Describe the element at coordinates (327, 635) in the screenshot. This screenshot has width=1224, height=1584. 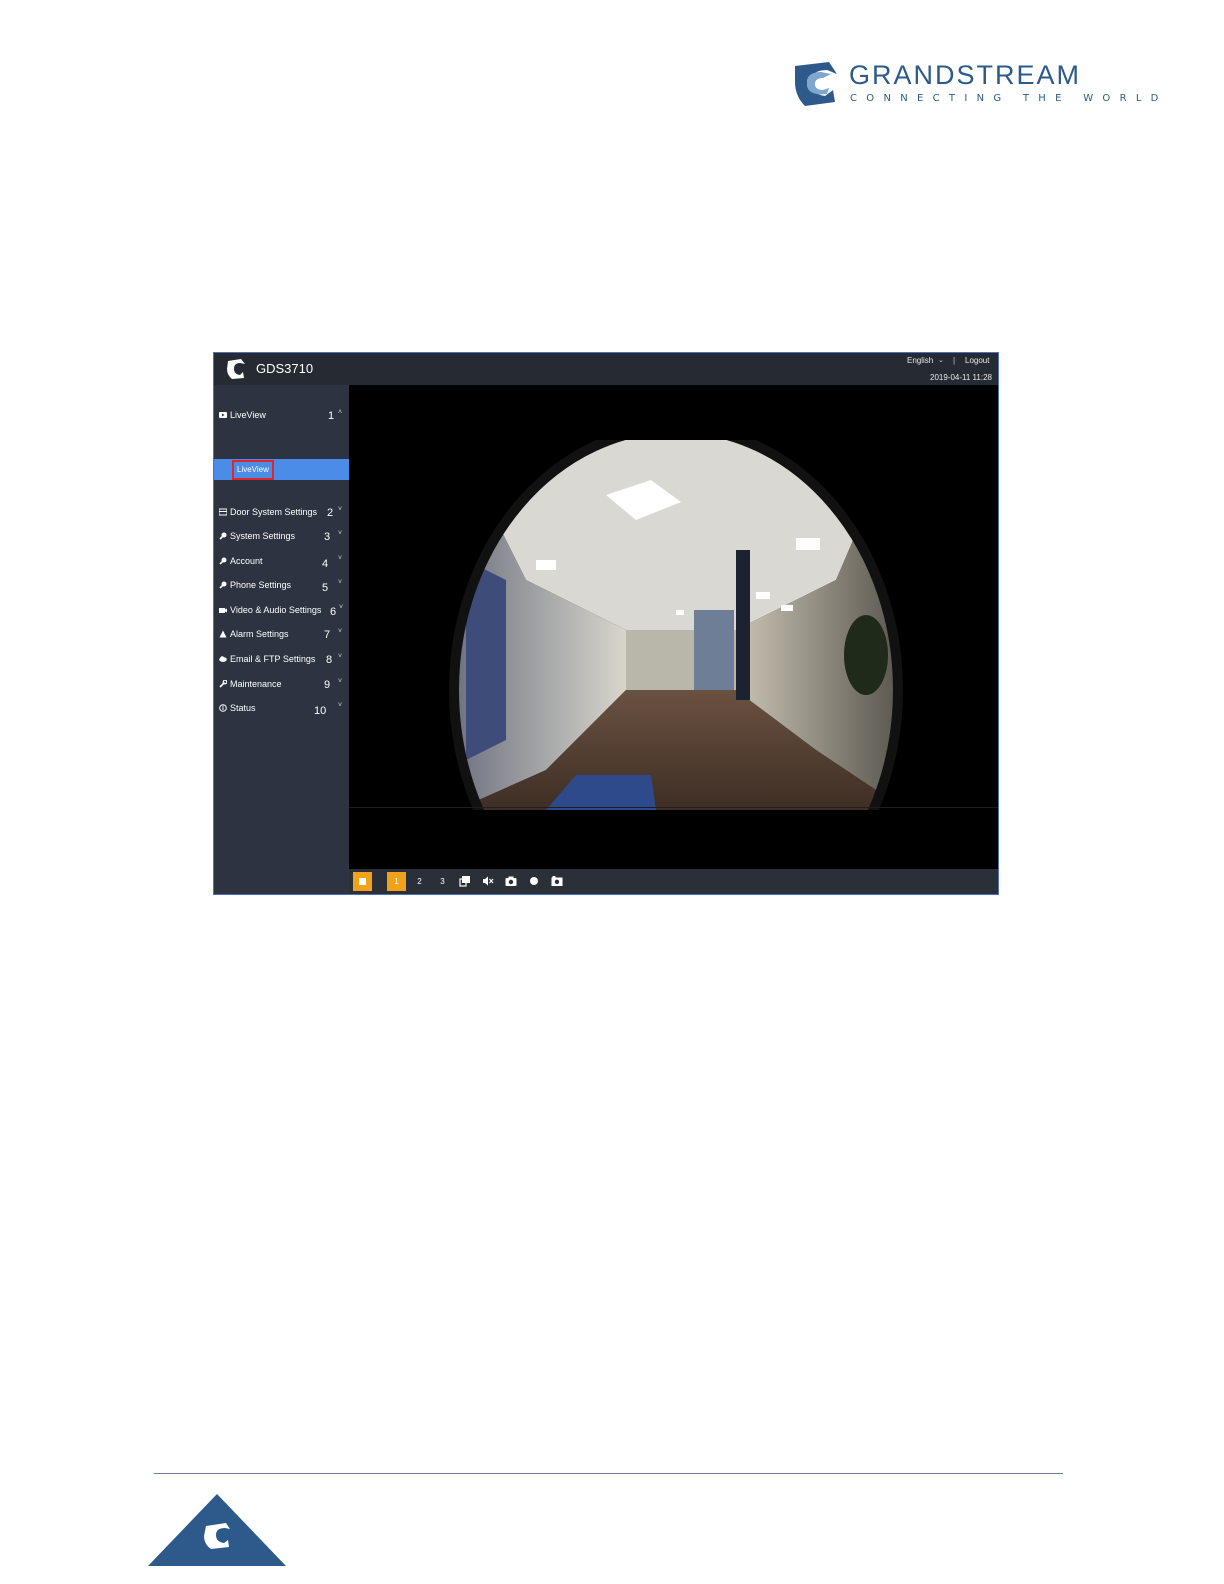
I see `callout-number: 7` at that location.